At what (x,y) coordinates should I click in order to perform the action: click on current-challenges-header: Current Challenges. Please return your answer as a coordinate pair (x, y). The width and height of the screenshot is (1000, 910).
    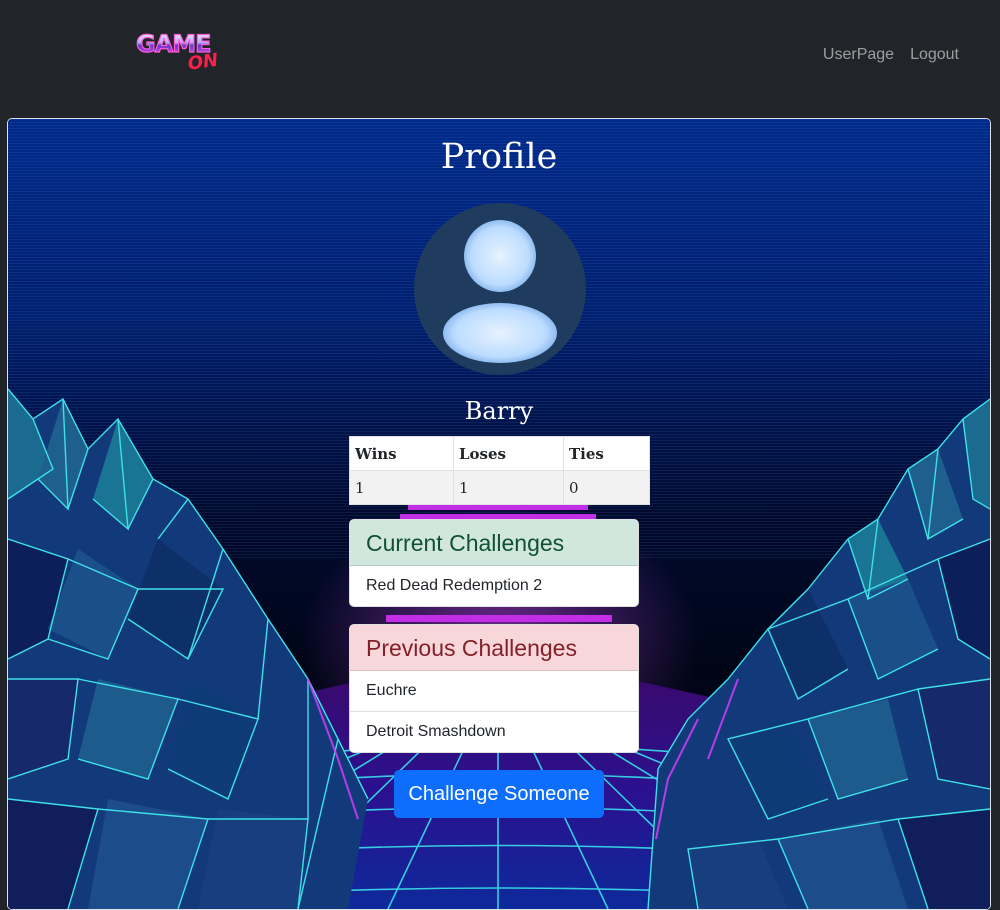
    Looking at the image, I should click on (494, 543).